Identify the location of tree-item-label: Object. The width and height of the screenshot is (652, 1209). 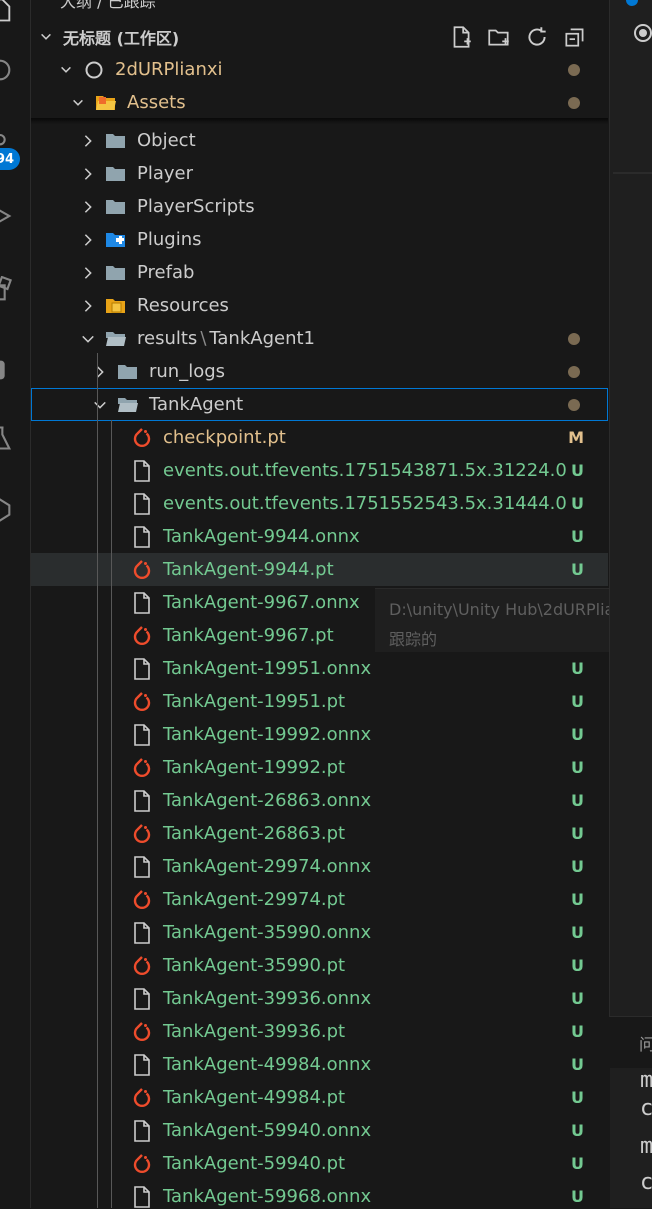
(166, 140).